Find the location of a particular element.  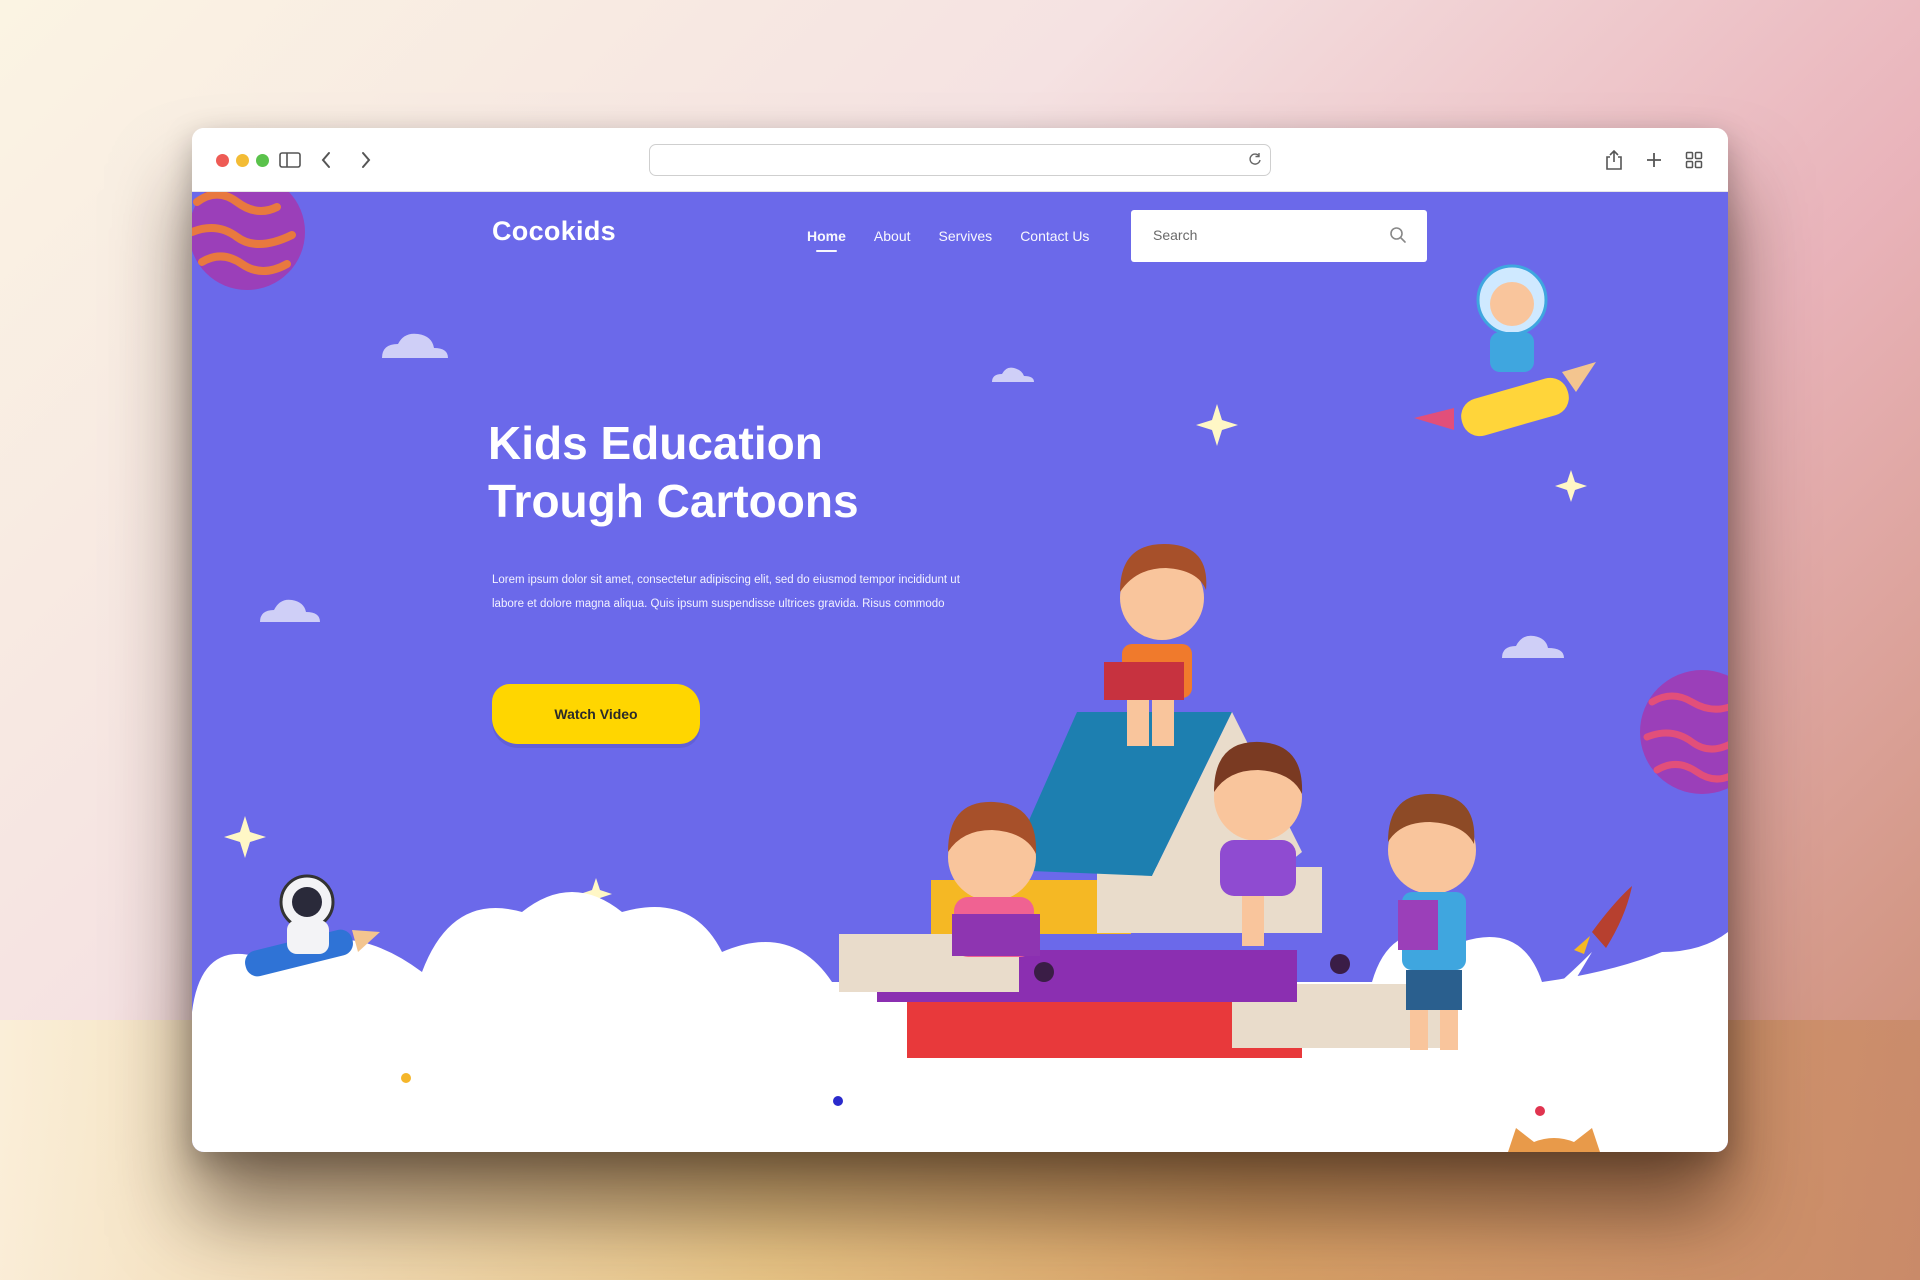

book-stack-icon is located at coordinates (1140, 885).